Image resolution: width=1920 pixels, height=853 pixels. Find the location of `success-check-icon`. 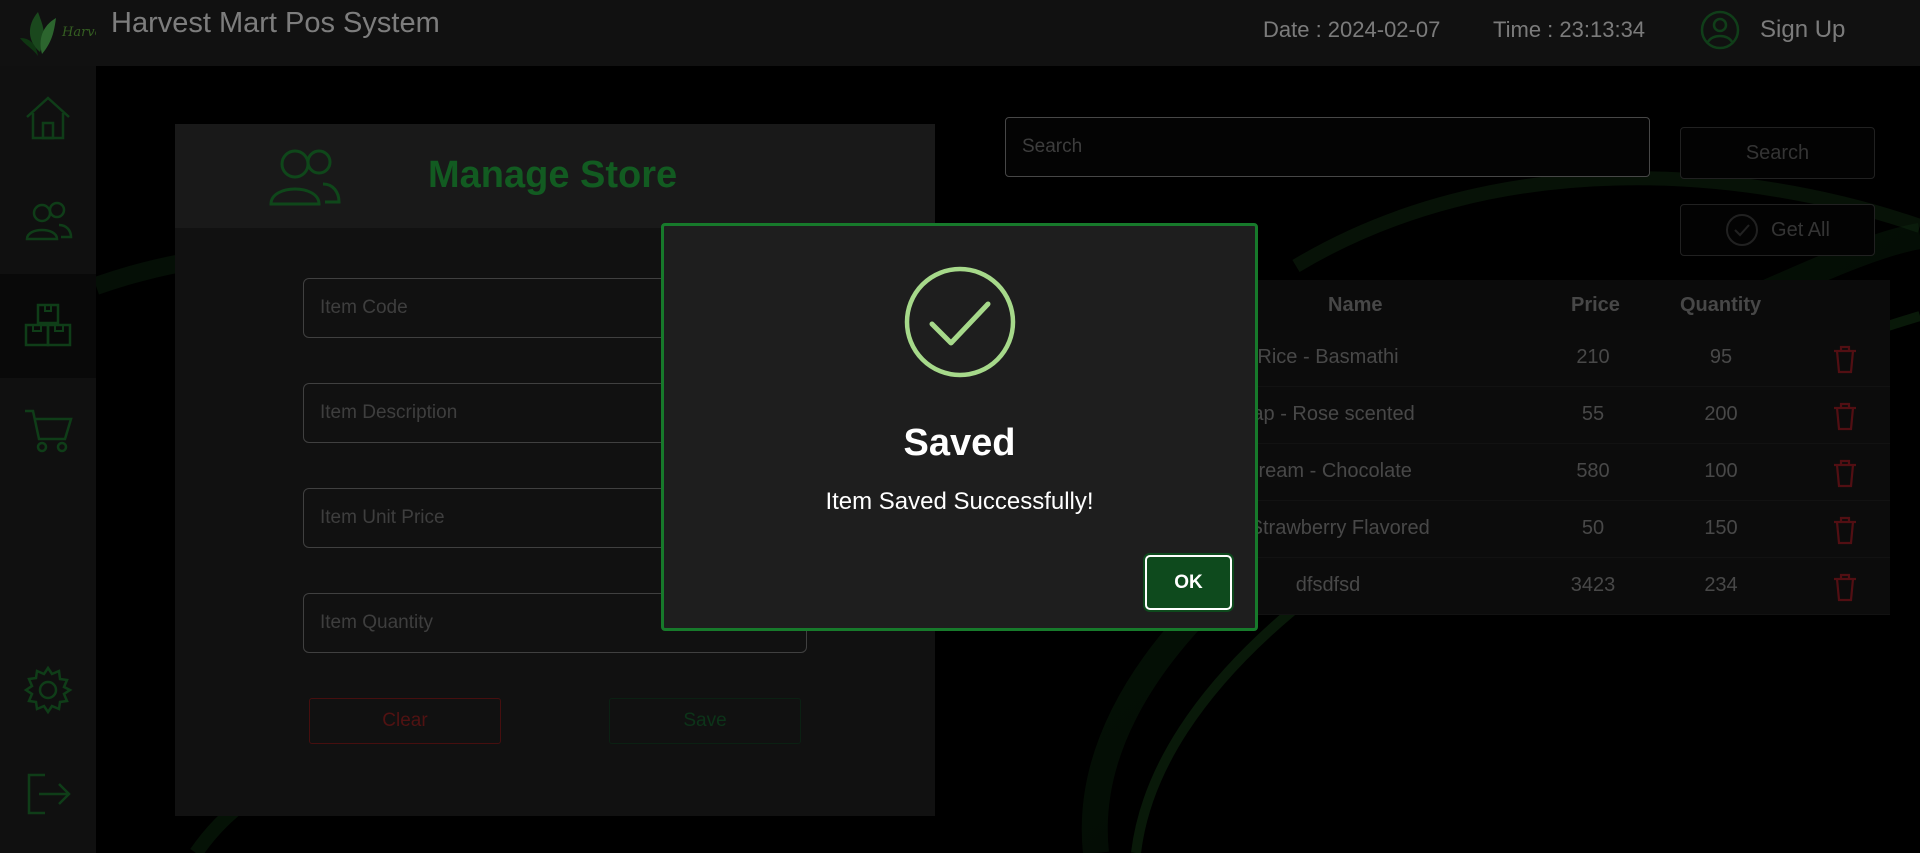

success-check-icon is located at coordinates (960, 322).